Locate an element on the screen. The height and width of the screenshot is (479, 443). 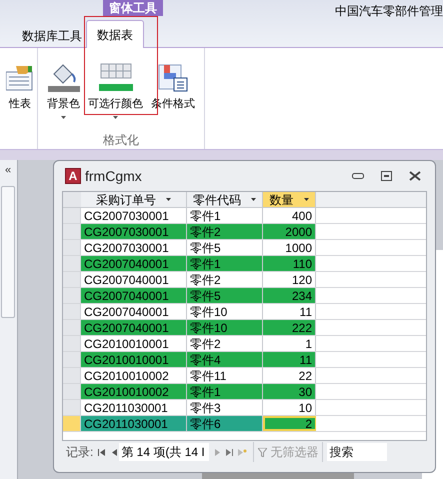
table-cell: 零件11 is located at coordinates (225, 375).